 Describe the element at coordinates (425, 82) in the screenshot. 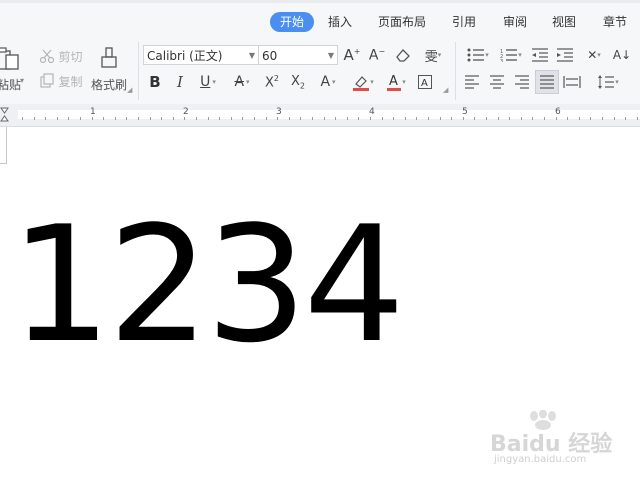

I see `char-border-button: A` at that location.